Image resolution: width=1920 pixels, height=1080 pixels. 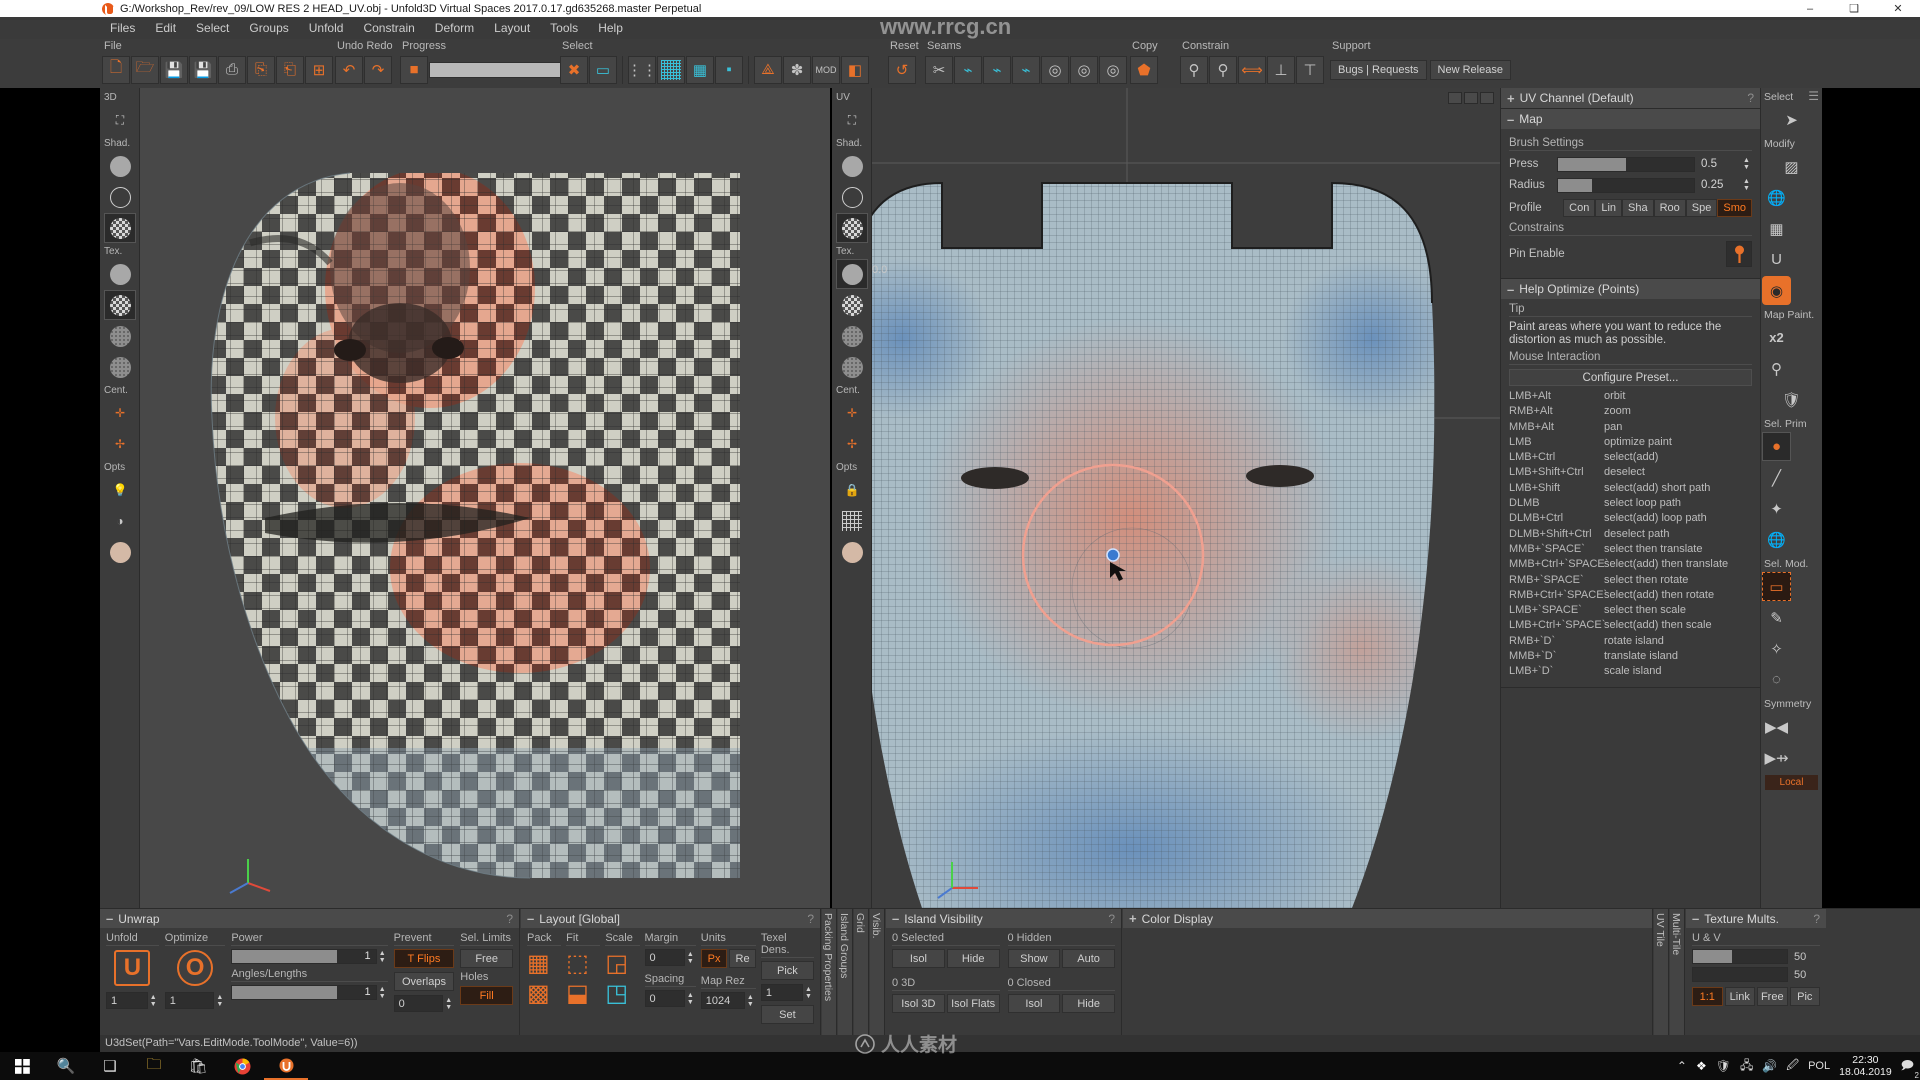 I want to click on export-icon: ⎘, so click(x=261, y=69).